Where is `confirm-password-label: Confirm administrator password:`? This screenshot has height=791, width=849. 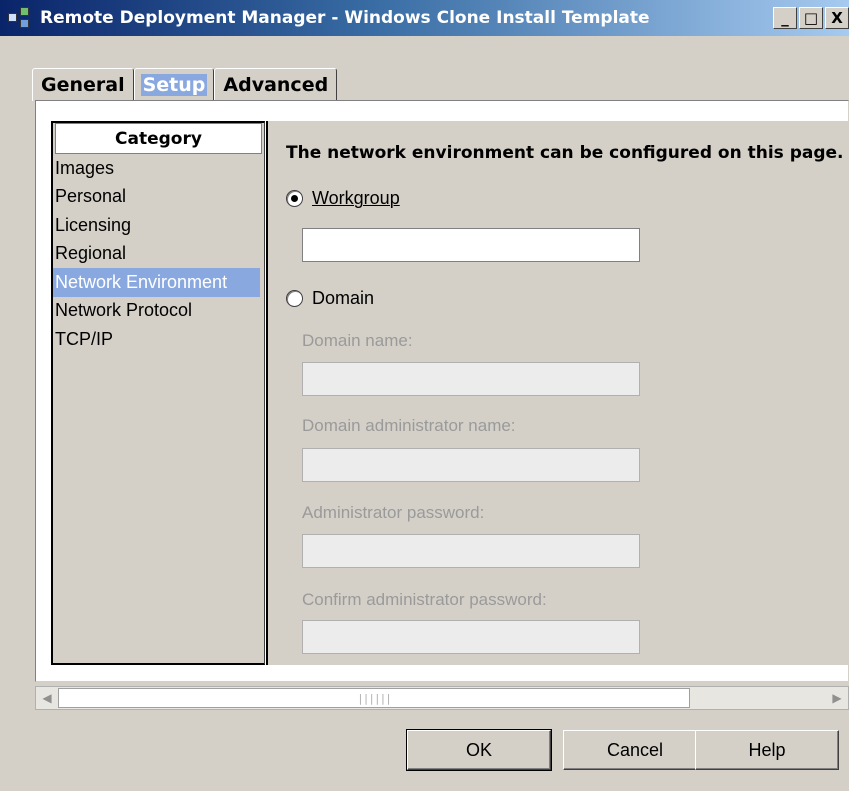 confirm-password-label: Confirm administrator password: is located at coordinates (424, 599).